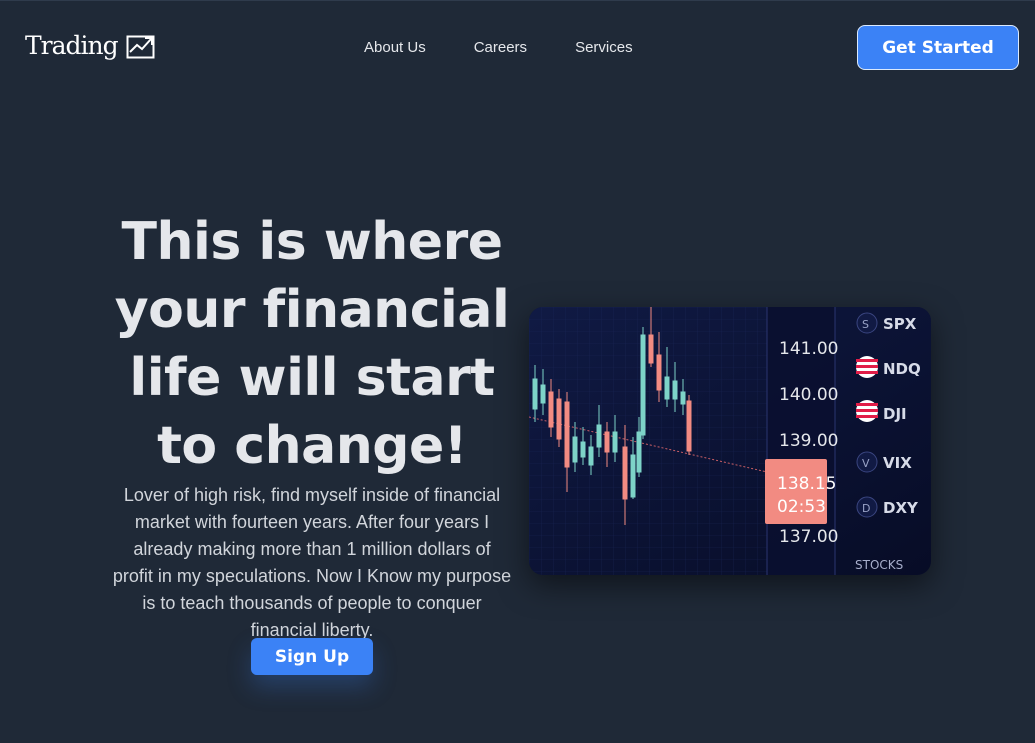 The width and height of the screenshot is (1035, 743). I want to click on nav-links: About Us Careers Services, so click(498, 47).